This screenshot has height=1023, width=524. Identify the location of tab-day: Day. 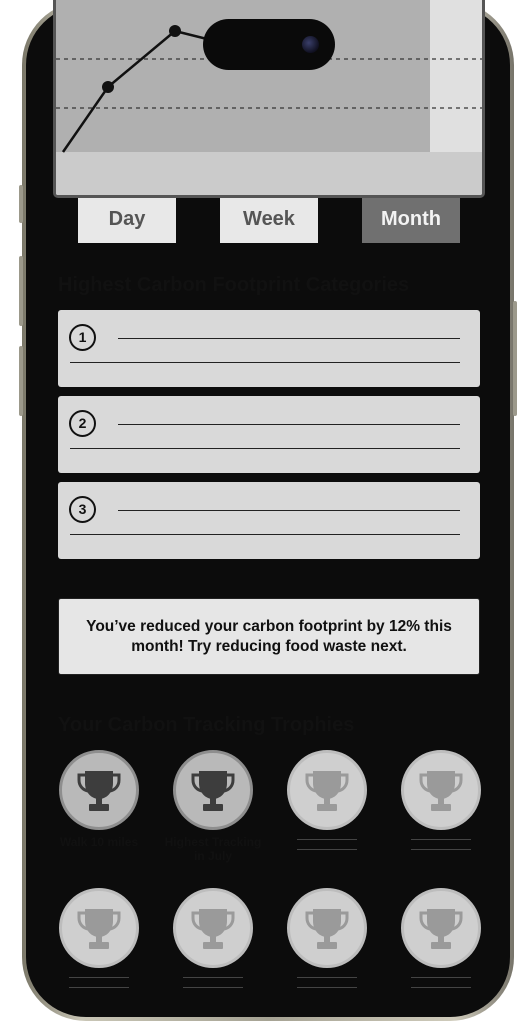
(127, 220).